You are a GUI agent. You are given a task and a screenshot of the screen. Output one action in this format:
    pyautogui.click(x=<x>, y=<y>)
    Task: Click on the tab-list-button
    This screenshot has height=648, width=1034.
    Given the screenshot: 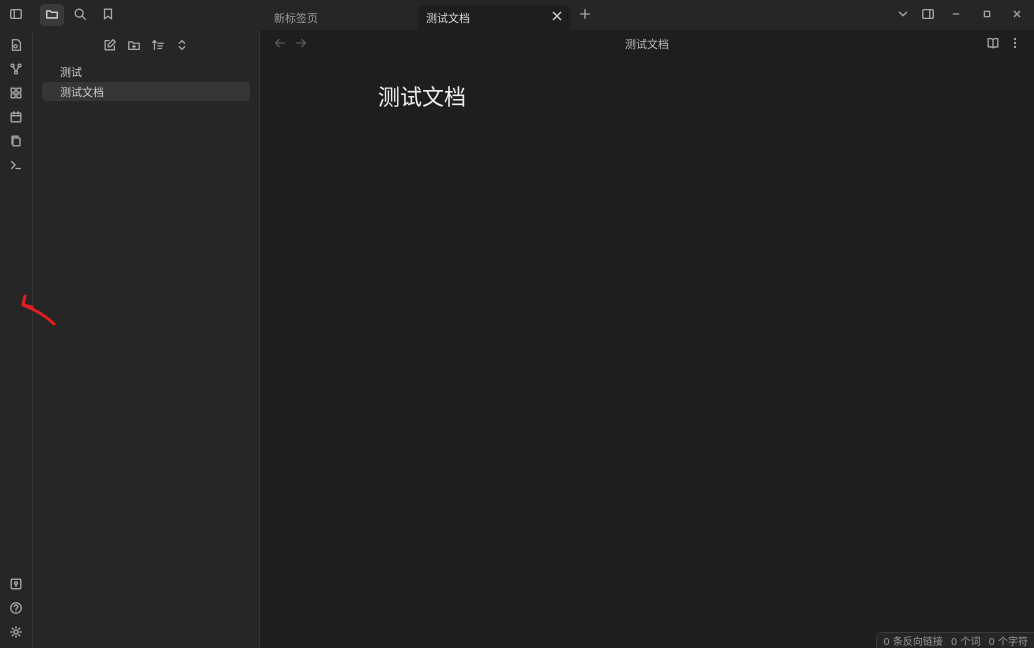 What is the action you would take?
    pyautogui.click(x=903, y=15)
    